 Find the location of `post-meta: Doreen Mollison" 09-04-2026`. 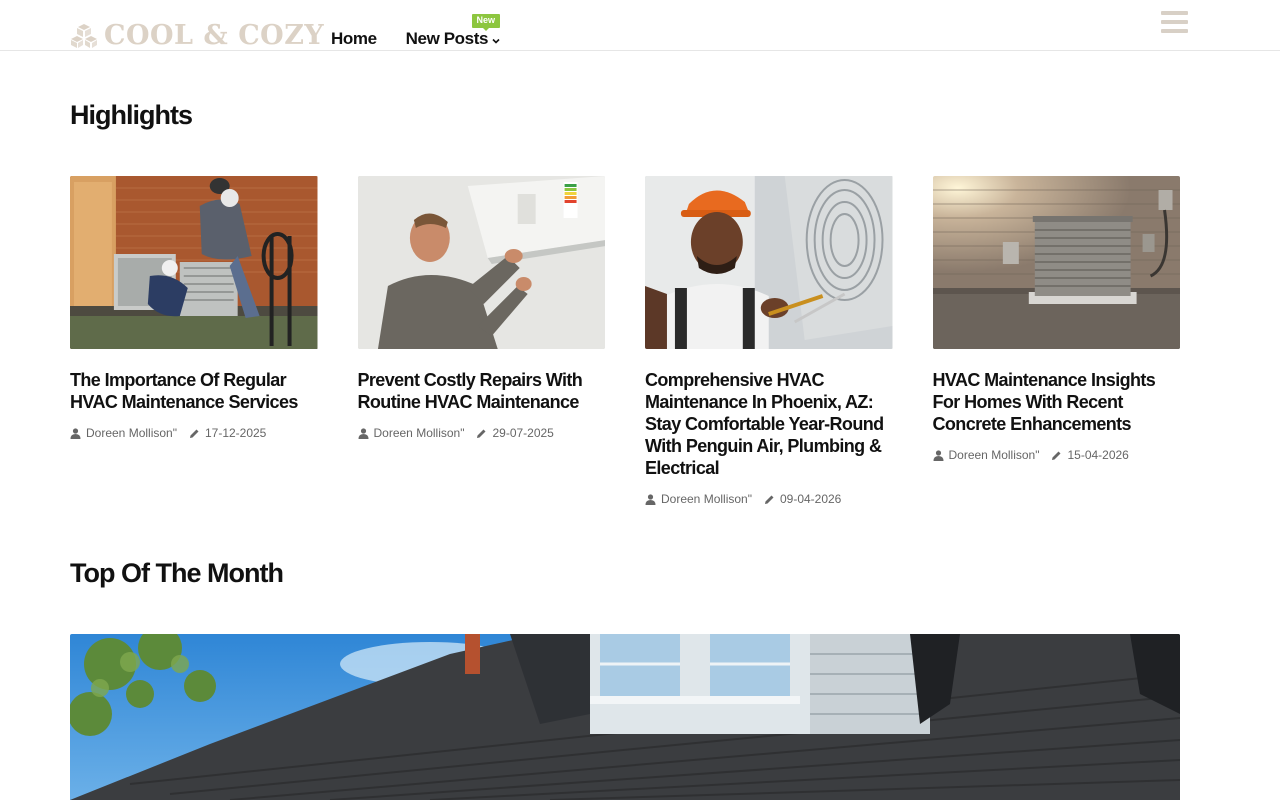

post-meta: Doreen Mollison" 09-04-2026 is located at coordinates (769, 499).